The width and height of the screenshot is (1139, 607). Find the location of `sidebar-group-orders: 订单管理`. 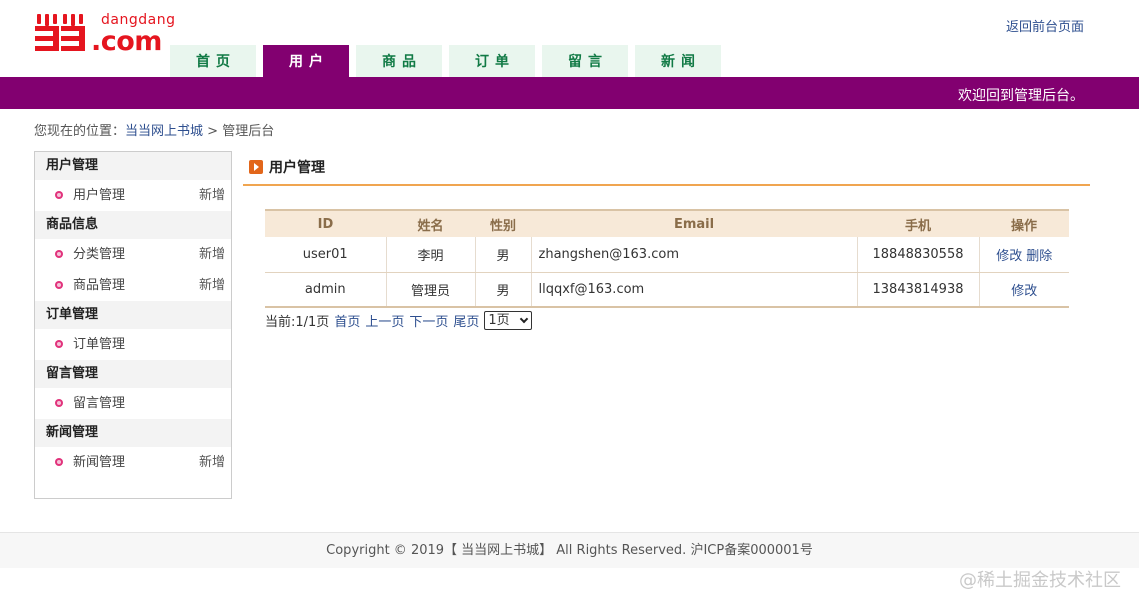

sidebar-group-orders: 订单管理 is located at coordinates (133, 315).